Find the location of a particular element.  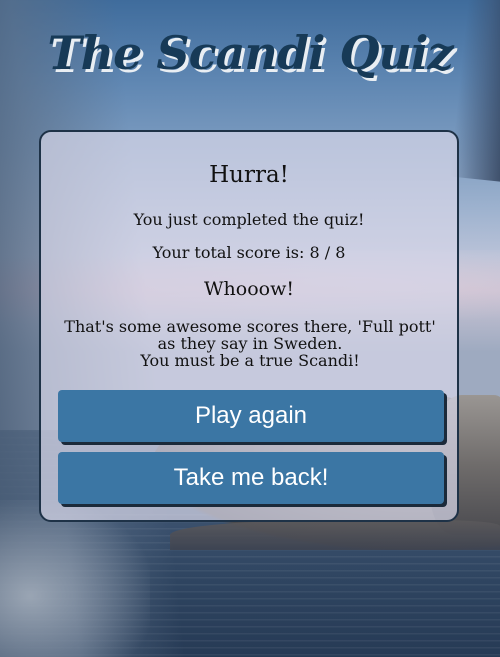

play-again-button: Play again is located at coordinates (251, 416).